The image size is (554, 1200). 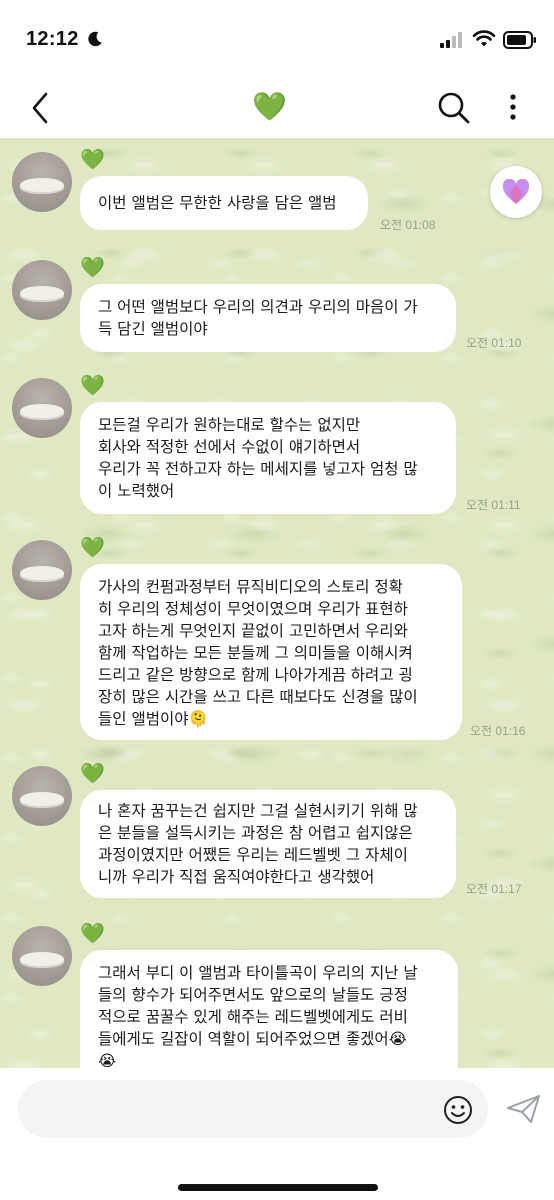 I want to click on message-line: 가사의 컨펌과정부터 뮤직비디오의 스토리 정확, so click(x=250, y=587).